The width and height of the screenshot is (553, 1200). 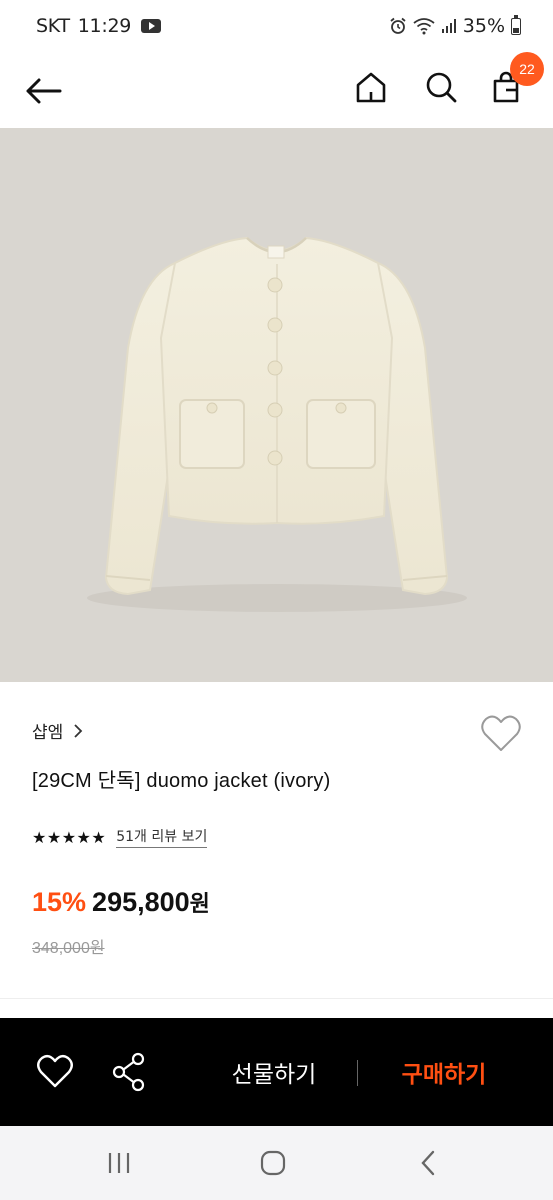 What do you see at coordinates (104, 26) in the screenshot?
I see `clock: 11:29` at bounding box center [104, 26].